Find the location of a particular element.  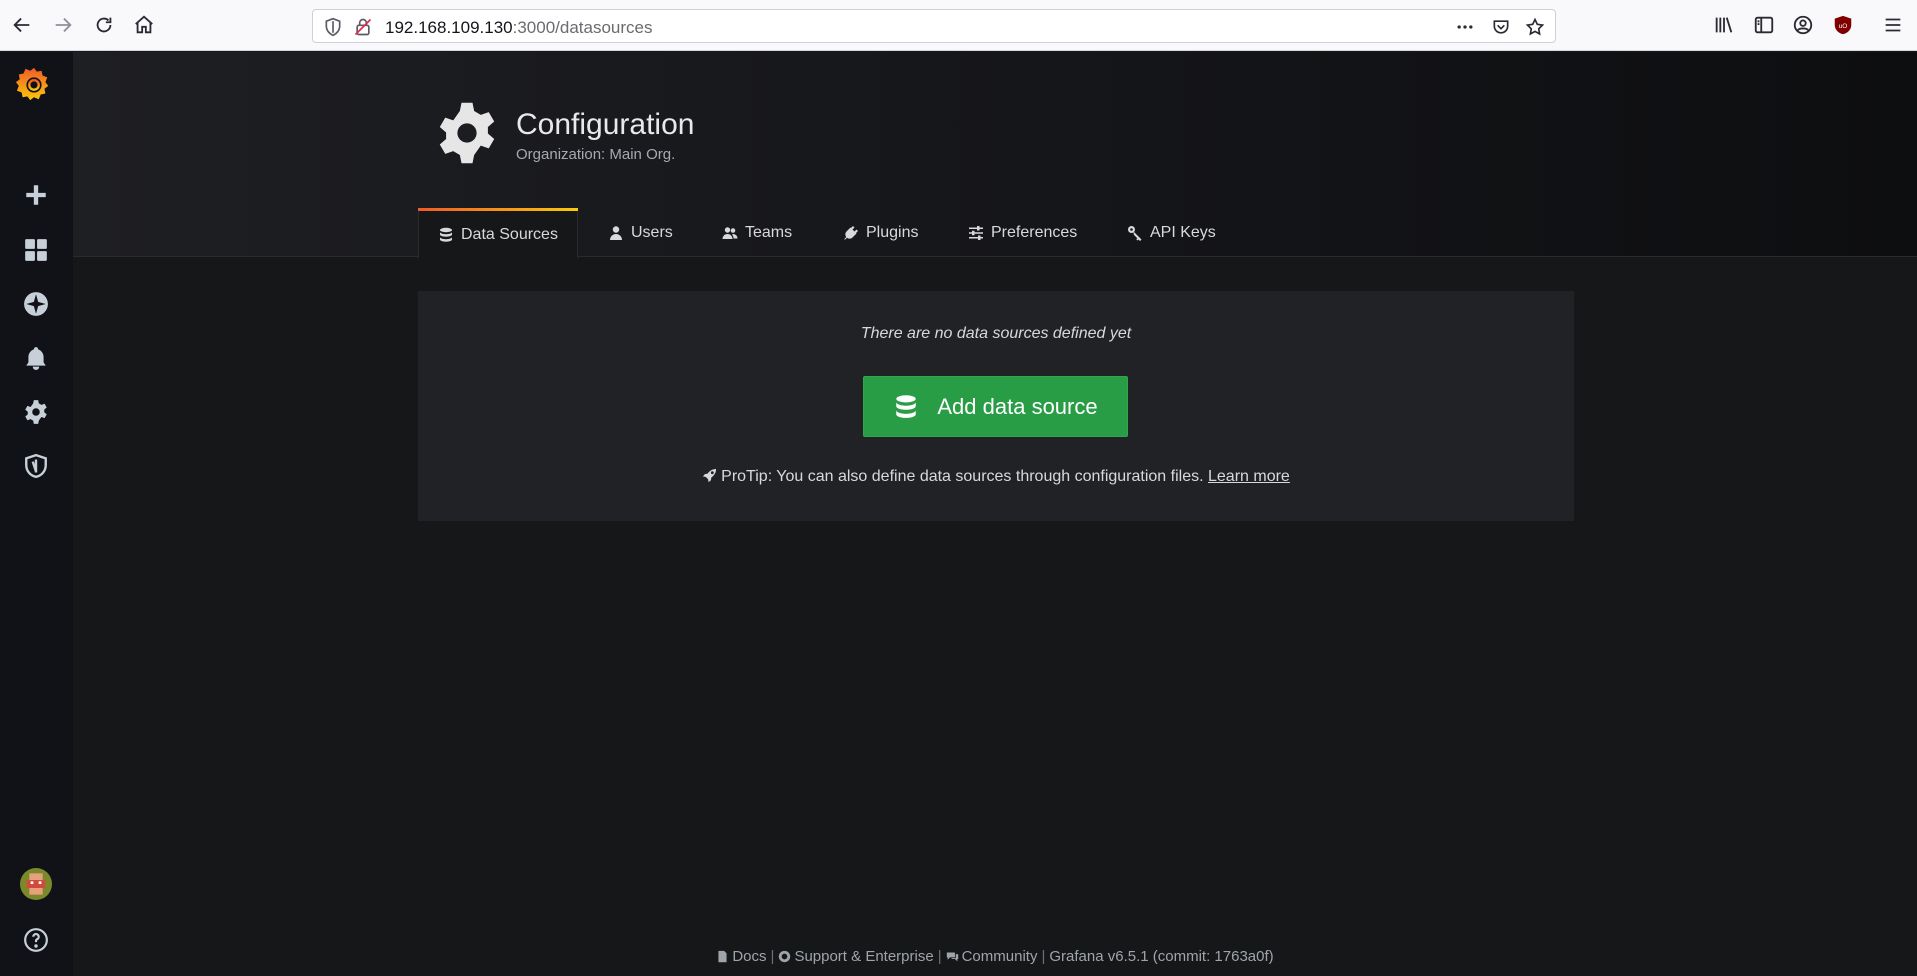

back-icon is located at coordinates (22, 25).